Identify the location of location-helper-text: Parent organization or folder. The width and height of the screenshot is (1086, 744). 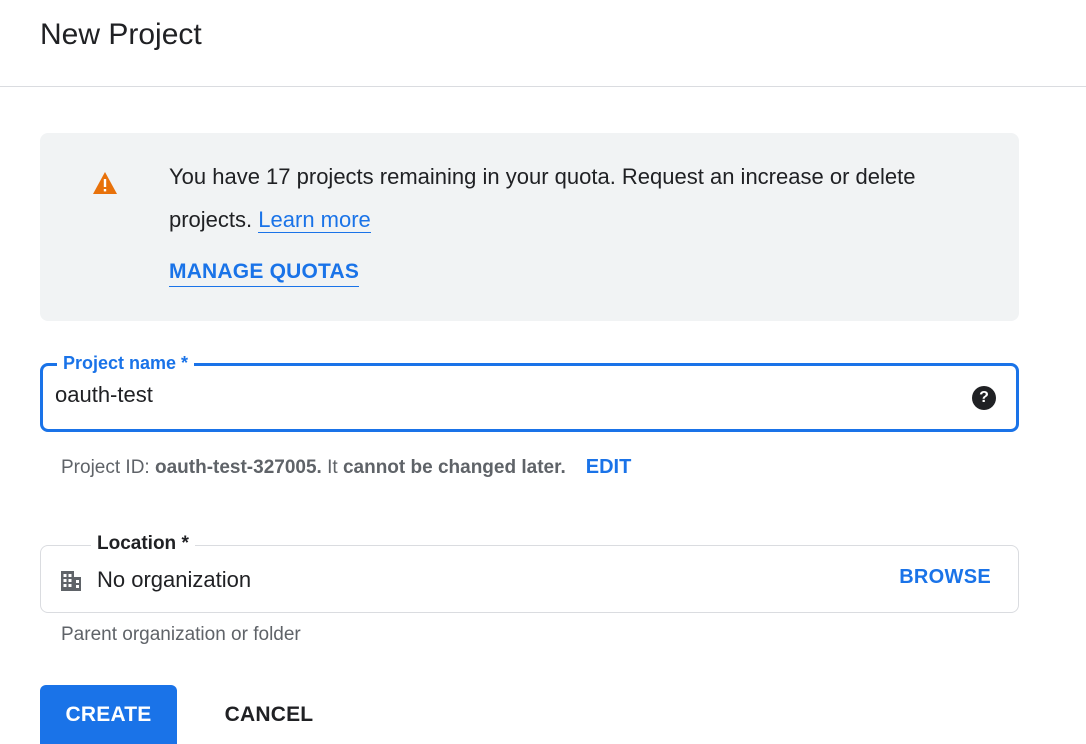
(181, 634).